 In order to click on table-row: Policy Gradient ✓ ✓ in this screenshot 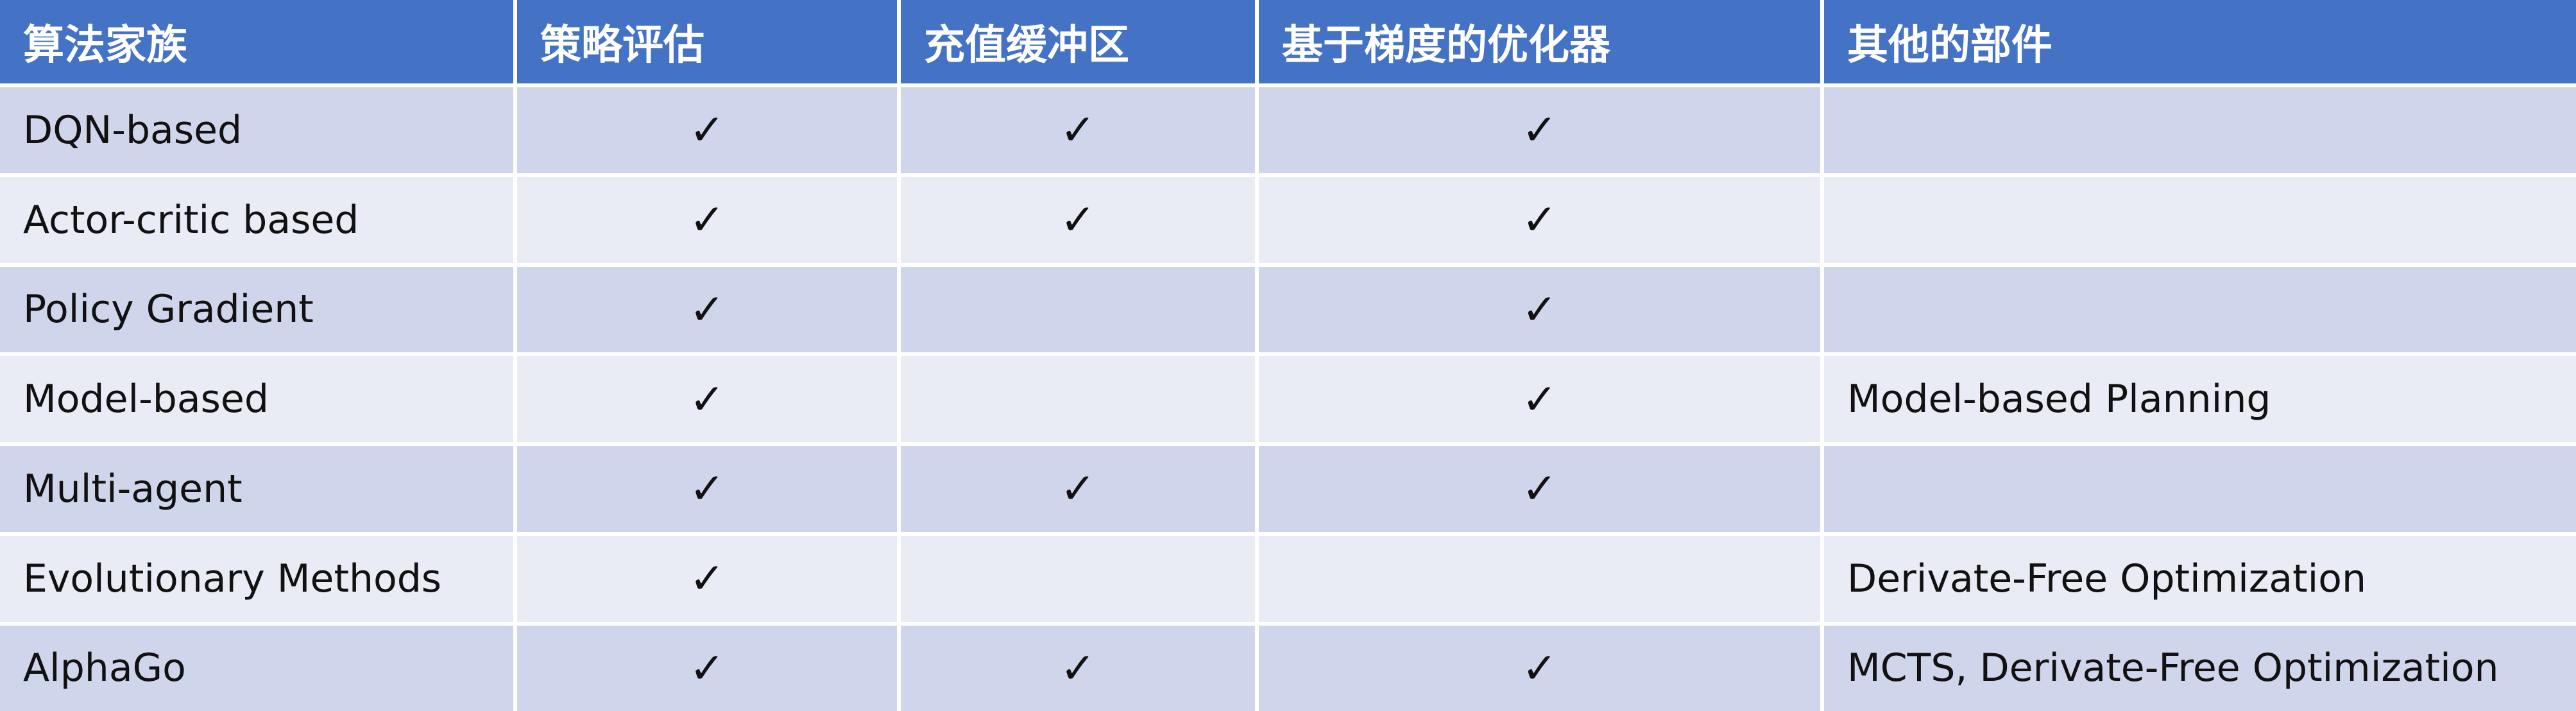, I will do `click(1288, 311)`.